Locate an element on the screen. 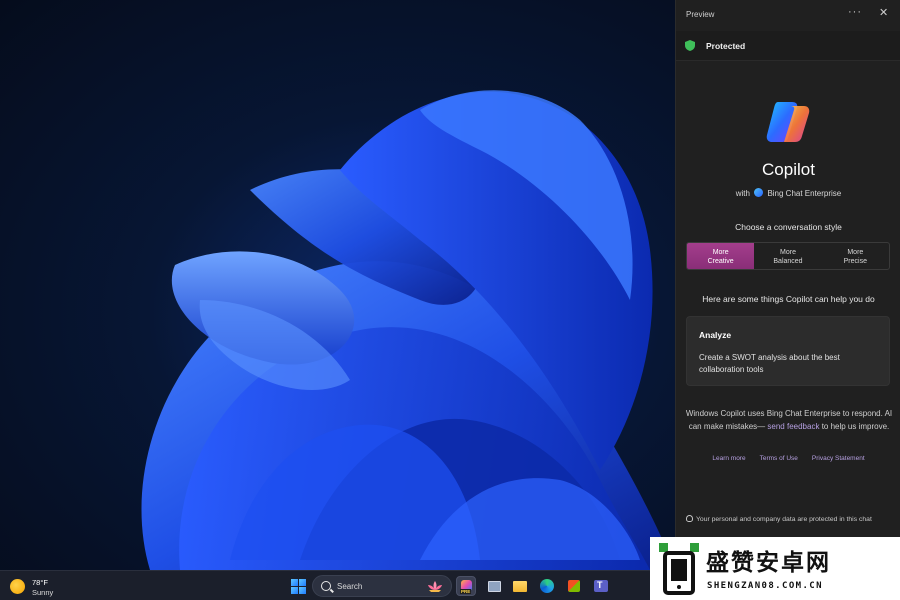 The width and height of the screenshot is (900, 600). protected-banner: Protected is located at coordinates (788, 46).